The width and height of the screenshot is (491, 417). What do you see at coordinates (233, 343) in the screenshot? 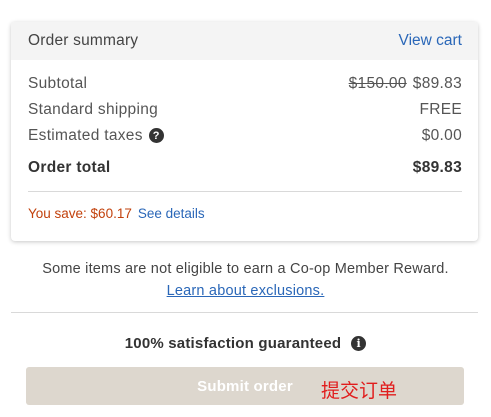
I see `guarantee-text: 100% satisfaction guaranteed` at bounding box center [233, 343].